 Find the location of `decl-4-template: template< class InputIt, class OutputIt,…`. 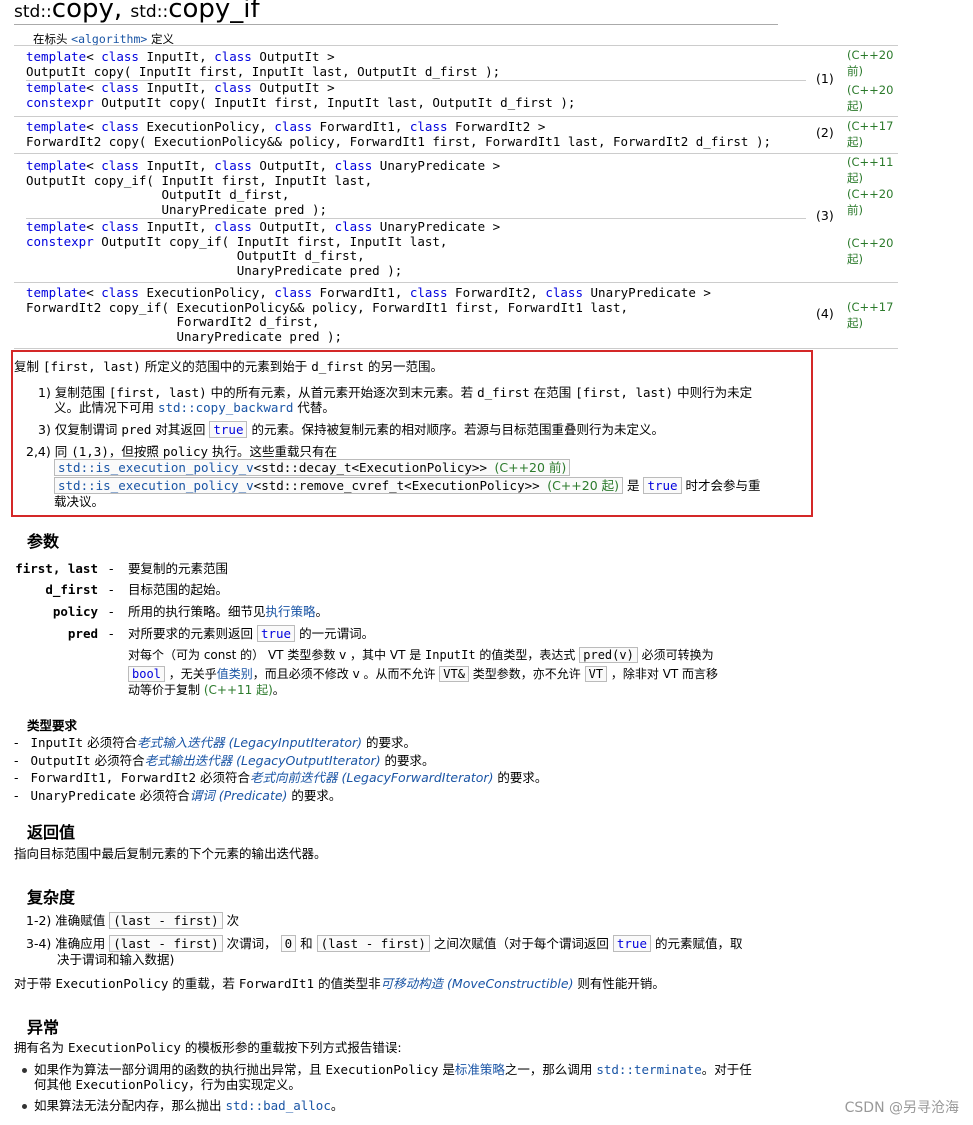

decl-4-template: template< class InputIt, class OutputIt,… is located at coordinates (263, 165).